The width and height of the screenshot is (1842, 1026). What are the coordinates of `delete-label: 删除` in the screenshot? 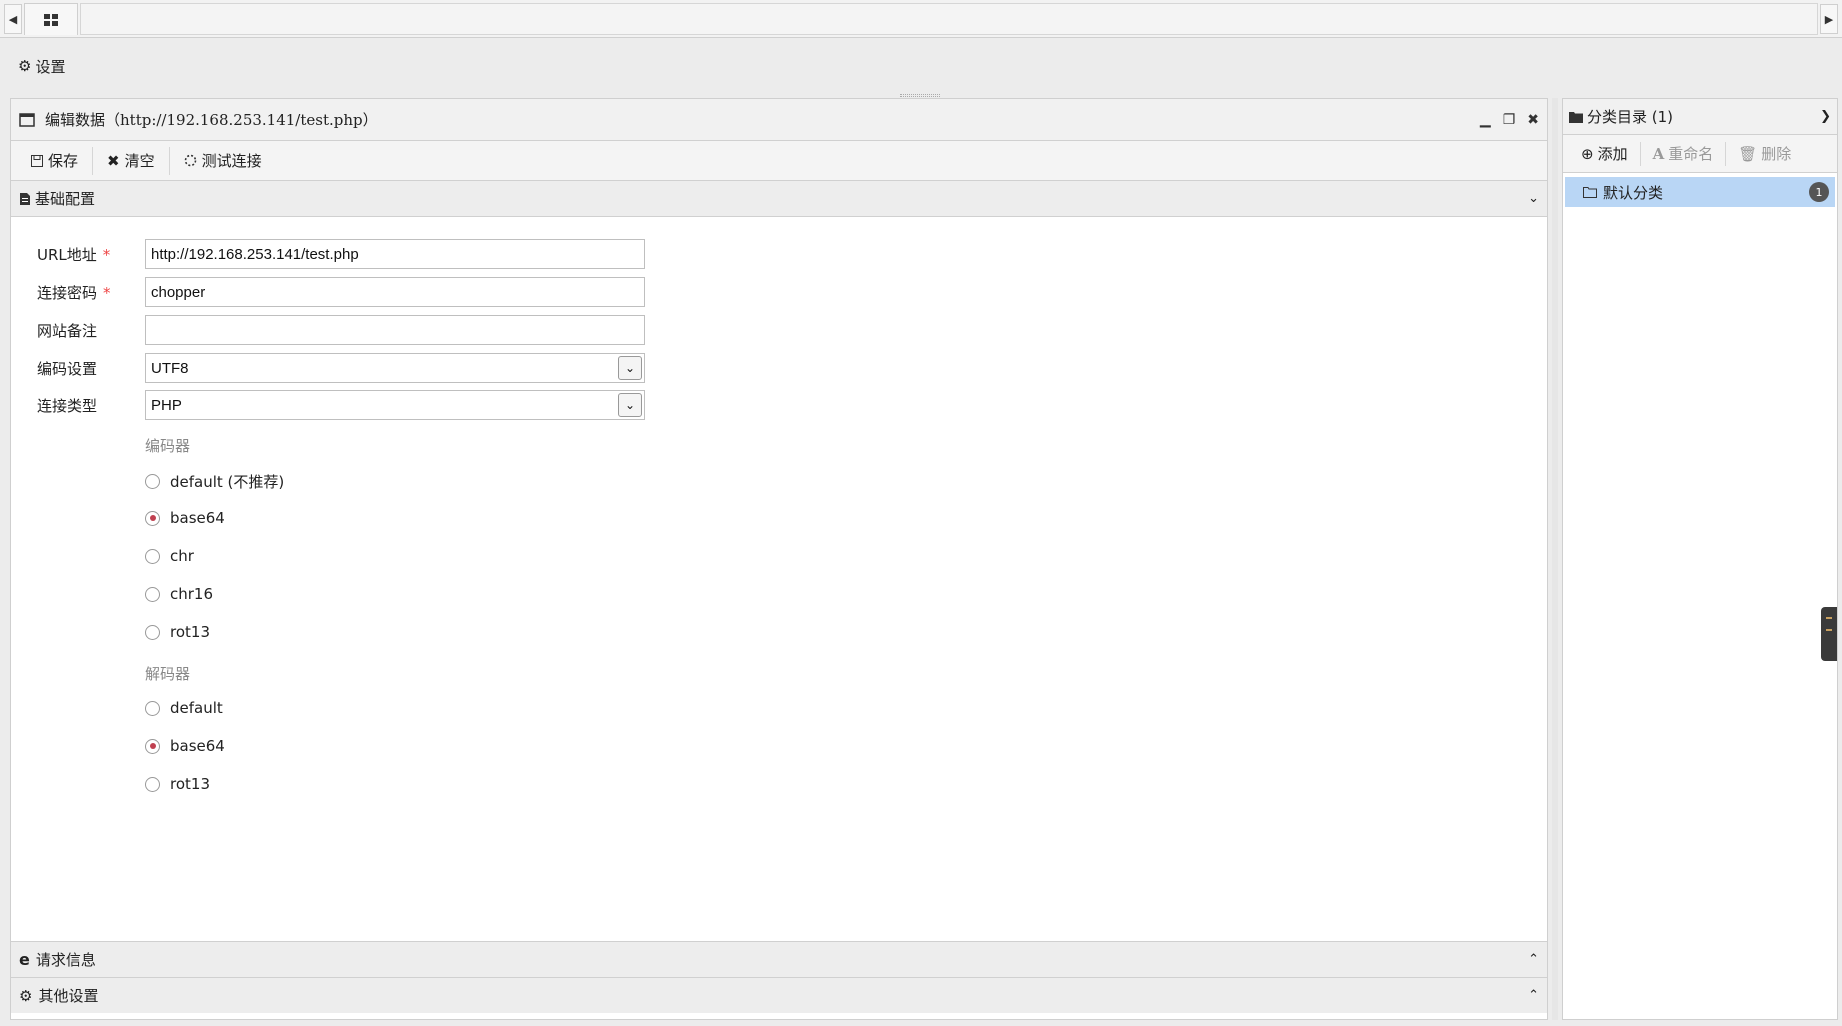 It's located at (1776, 154).